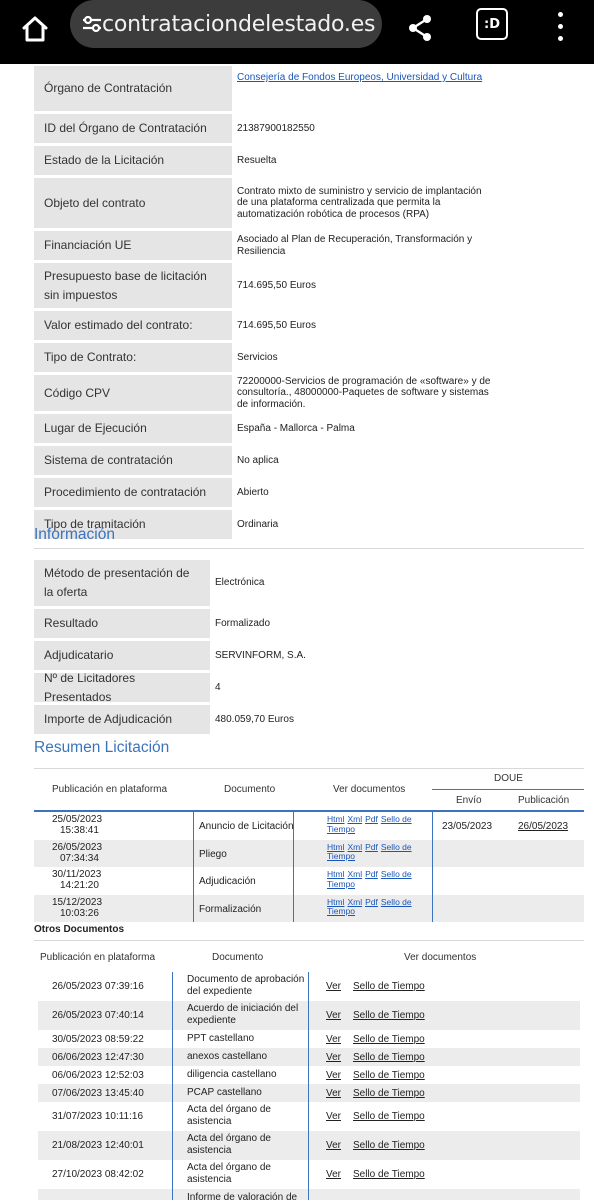  What do you see at coordinates (560, 26) in the screenshot?
I see `overflow-menu-icon` at bounding box center [560, 26].